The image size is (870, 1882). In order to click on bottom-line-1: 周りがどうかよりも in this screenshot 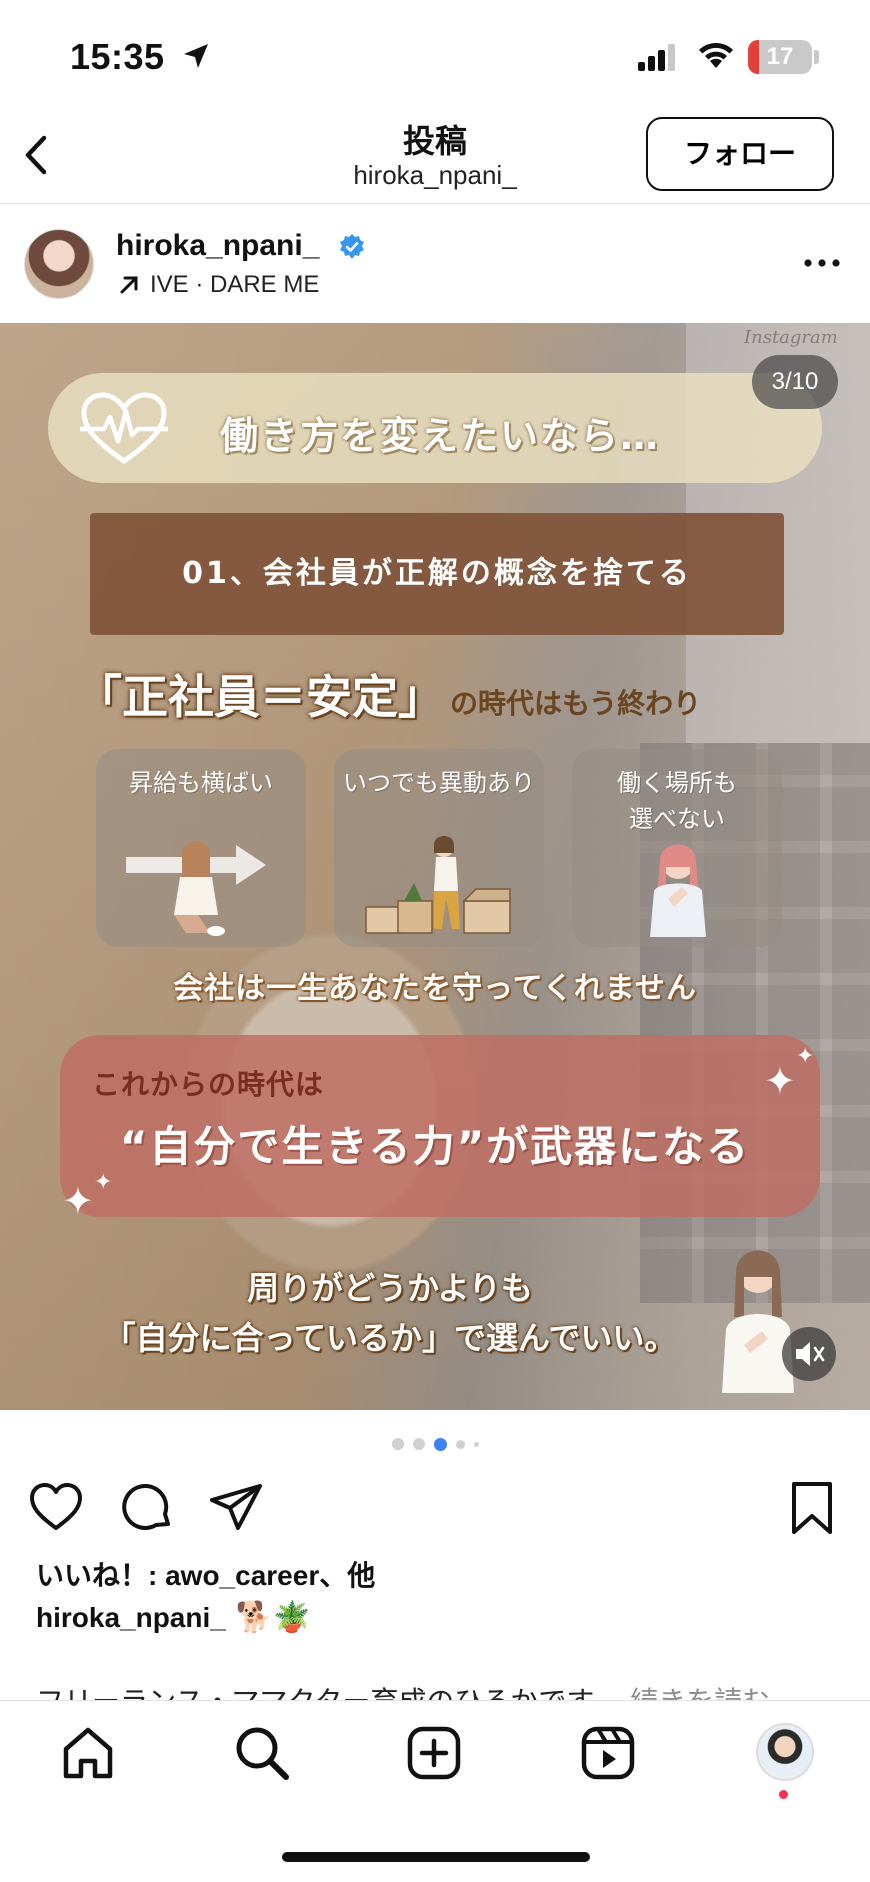, I will do `click(390, 1288)`.